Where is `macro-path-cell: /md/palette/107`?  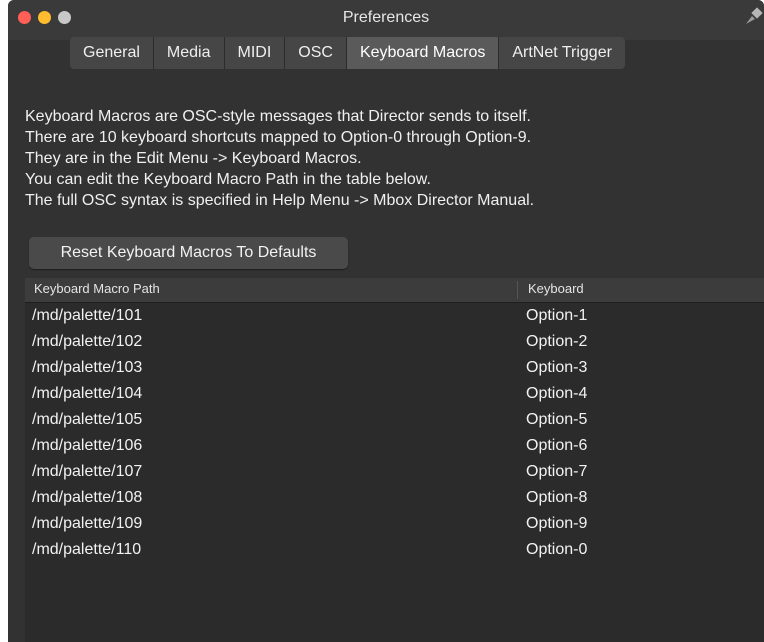
macro-path-cell: /md/palette/107 is located at coordinates (87, 472).